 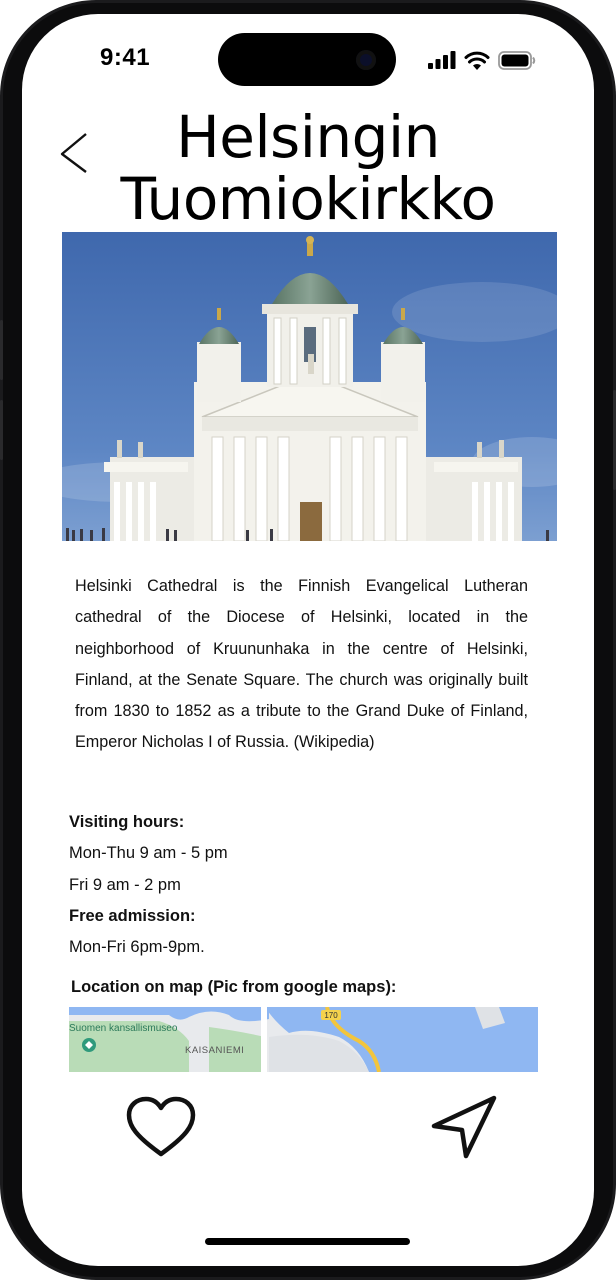 What do you see at coordinates (366, 60) in the screenshot?
I see `camera-icon` at bounding box center [366, 60].